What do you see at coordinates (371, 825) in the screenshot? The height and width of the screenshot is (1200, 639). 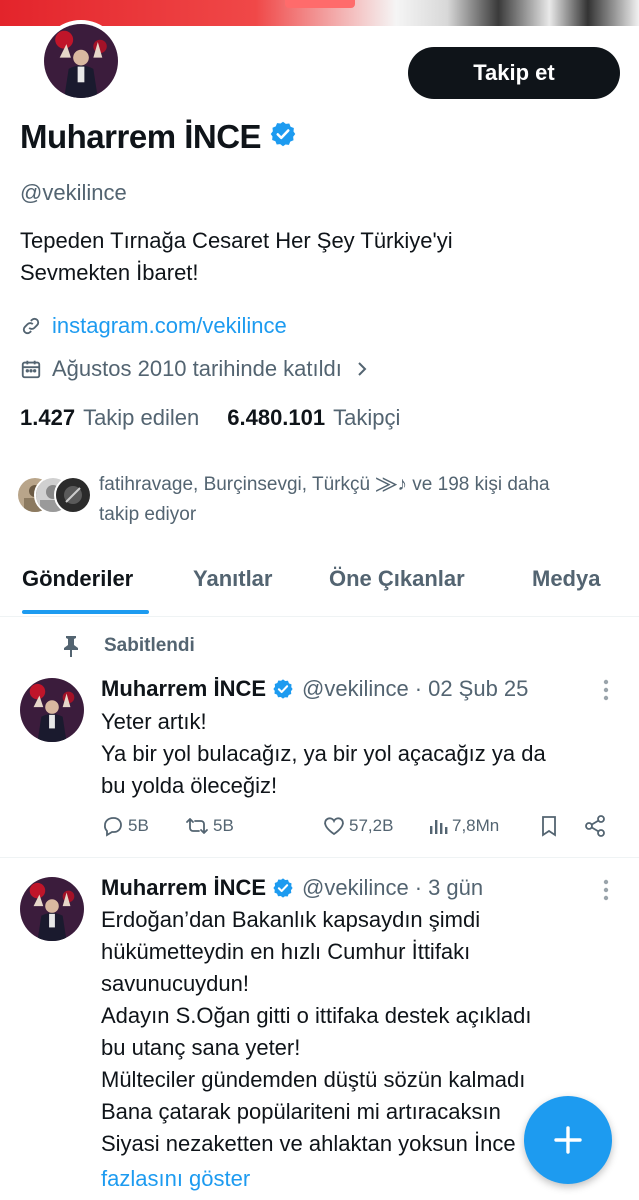 I see `like-count: 57,2B` at bounding box center [371, 825].